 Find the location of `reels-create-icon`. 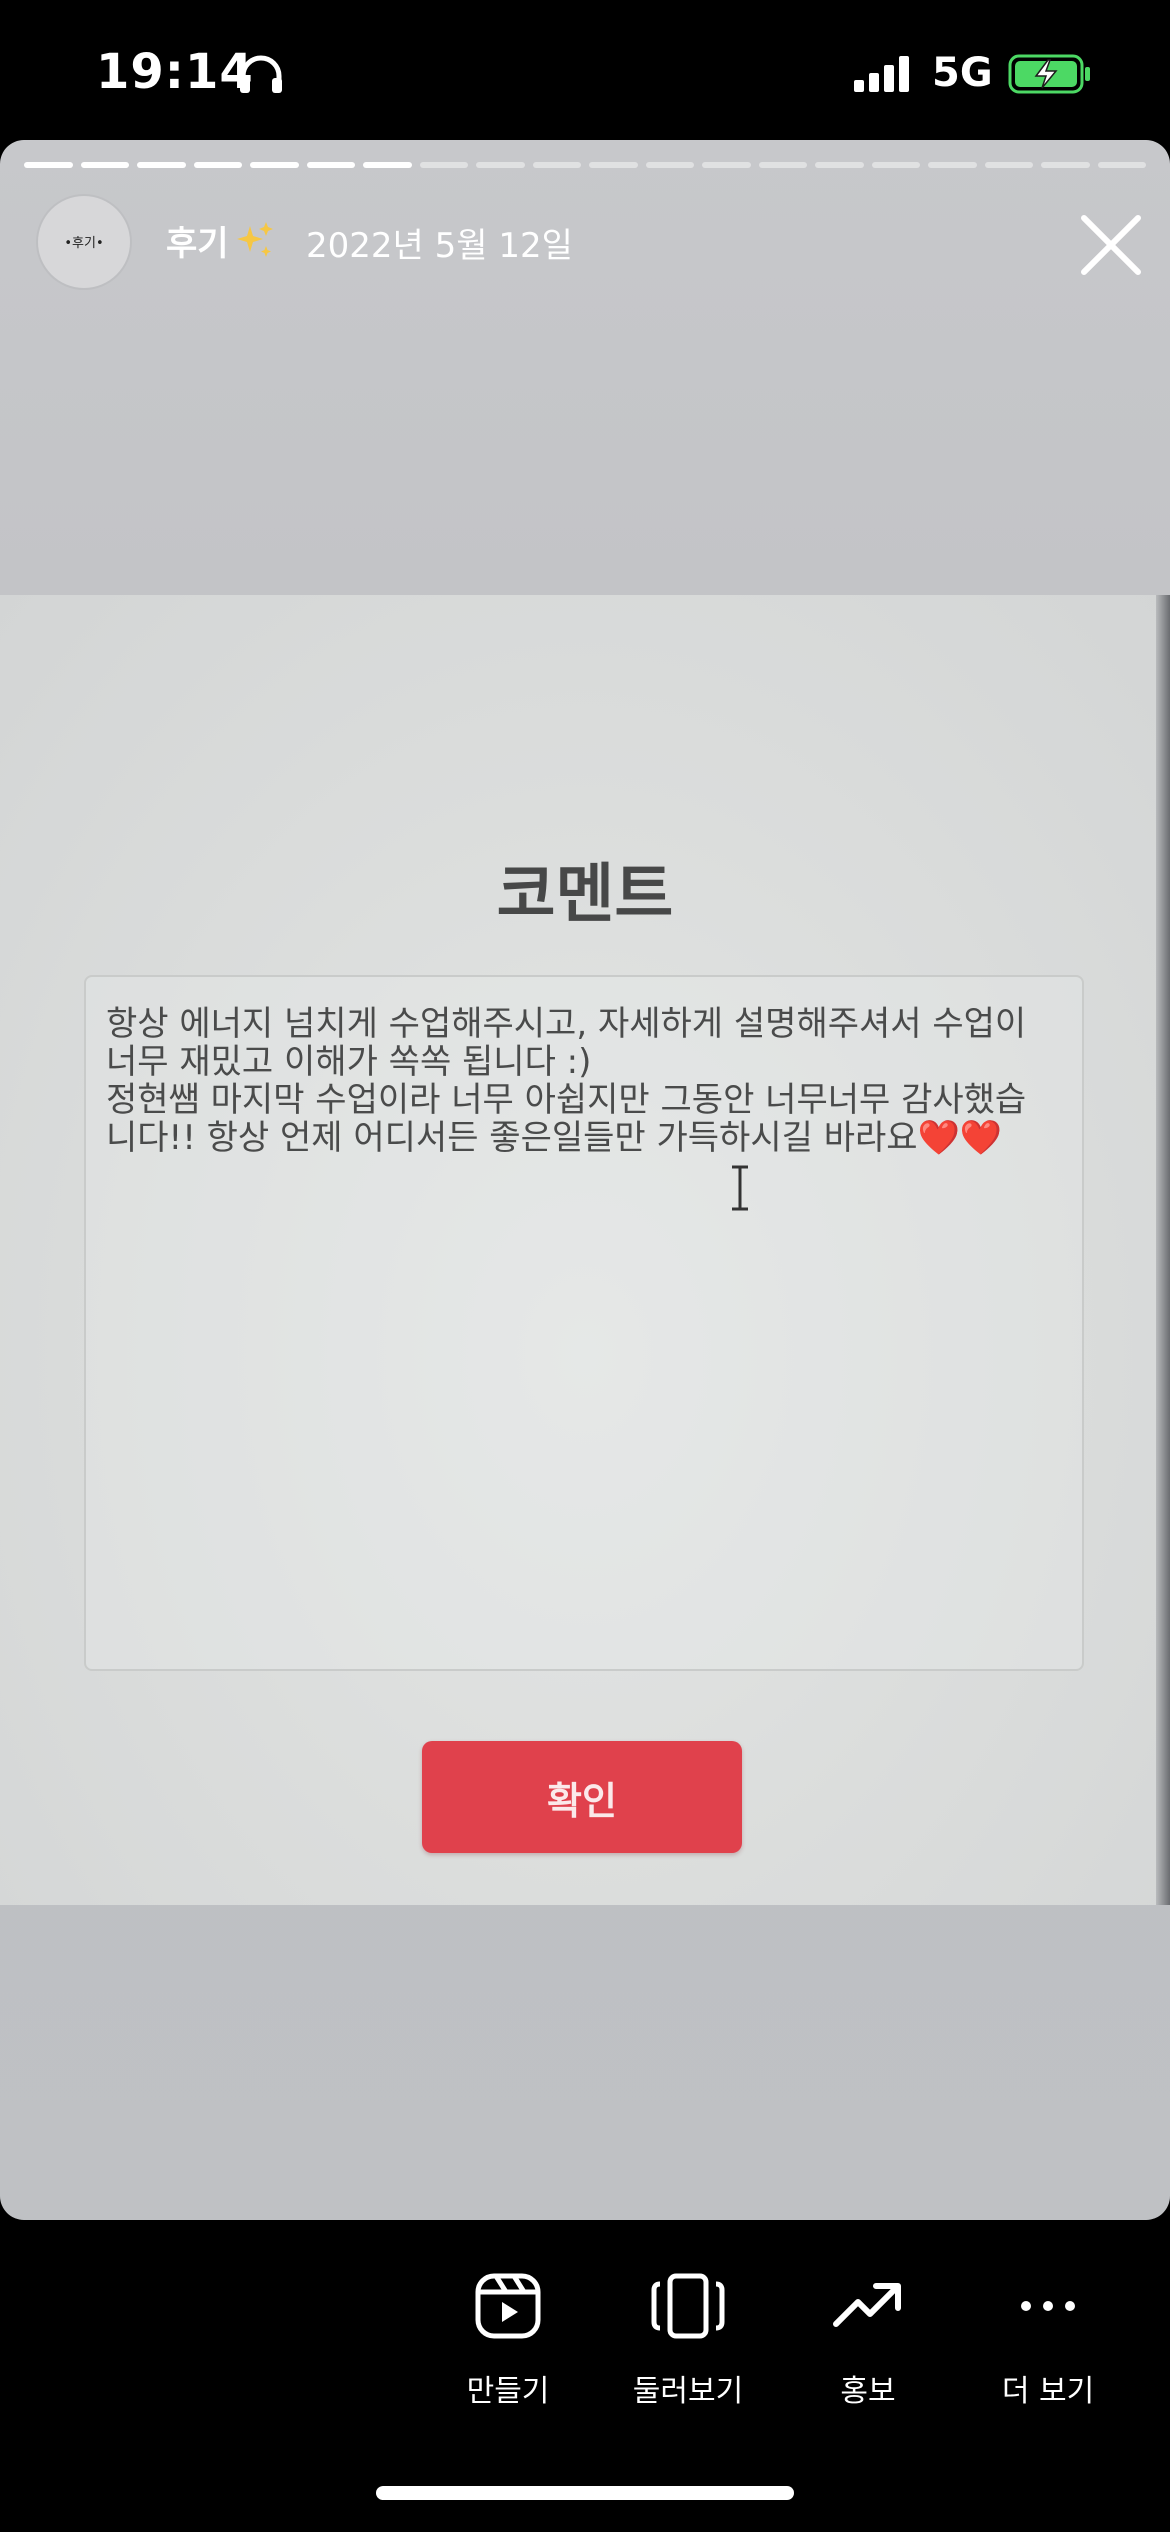

reels-create-icon is located at coordinates (508, 2306).